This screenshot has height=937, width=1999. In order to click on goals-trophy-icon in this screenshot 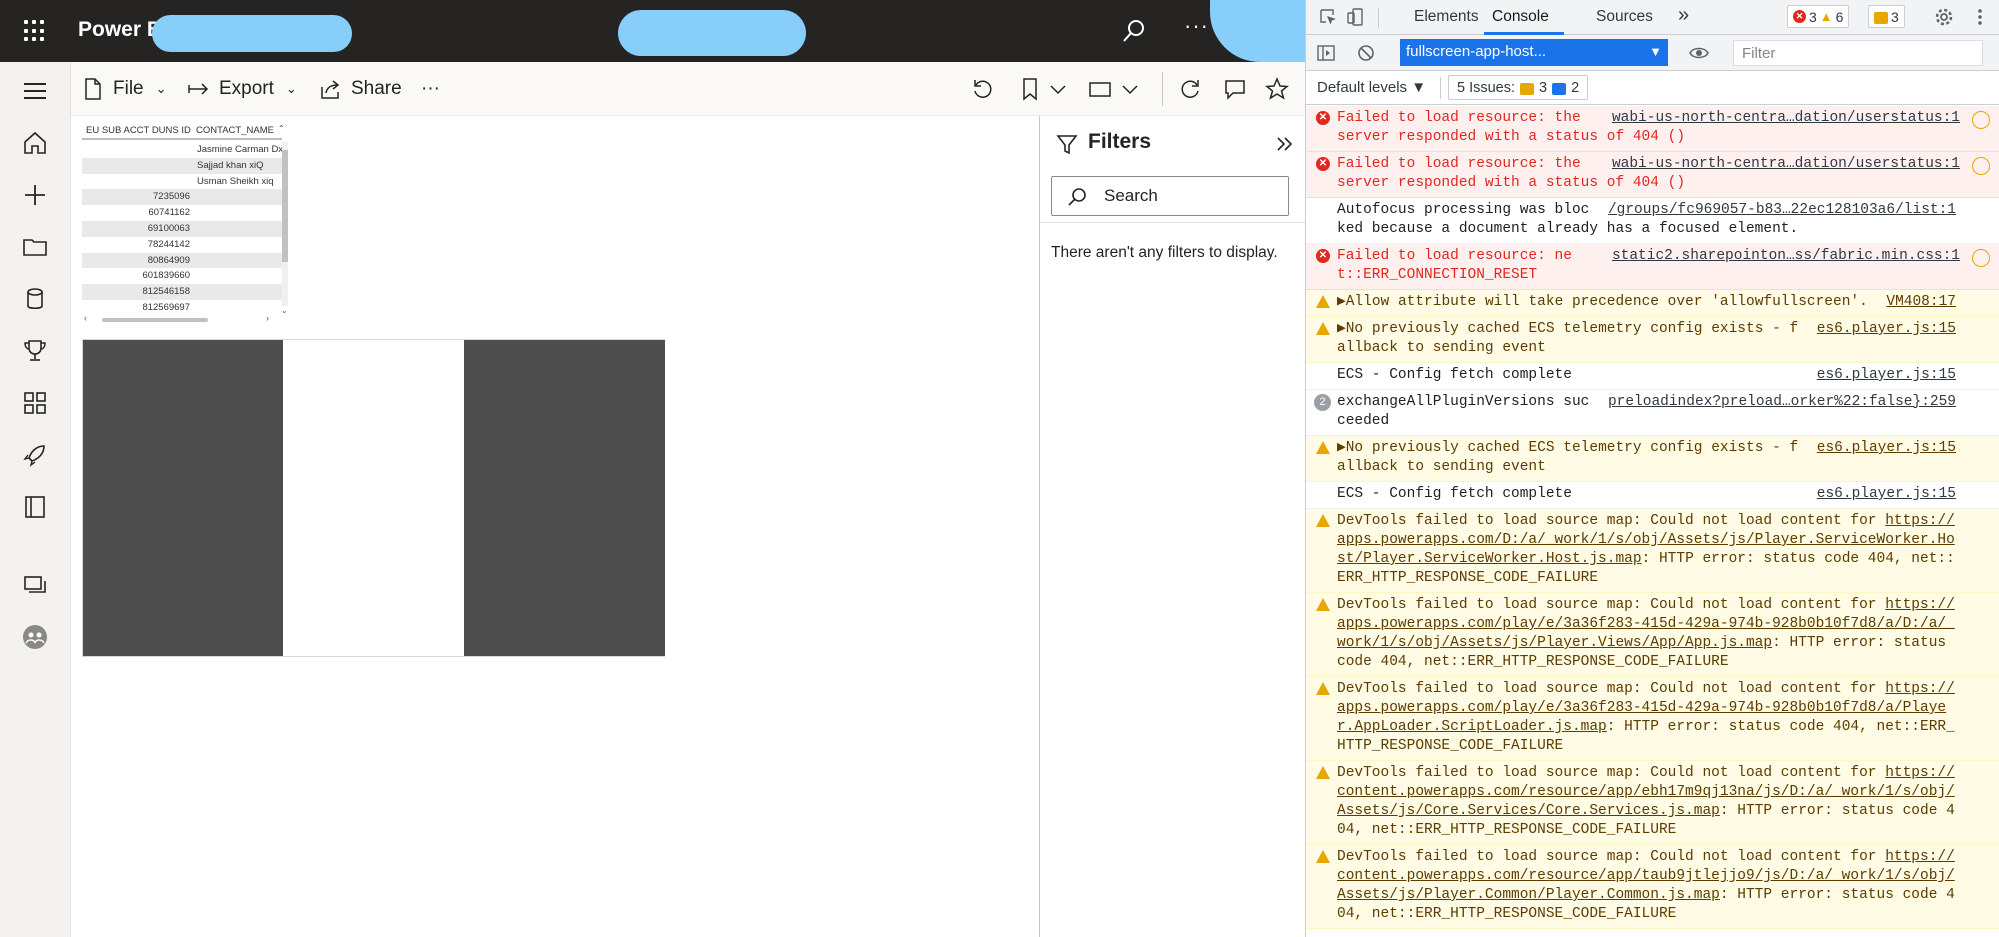, I will do `click(35, 351)`.